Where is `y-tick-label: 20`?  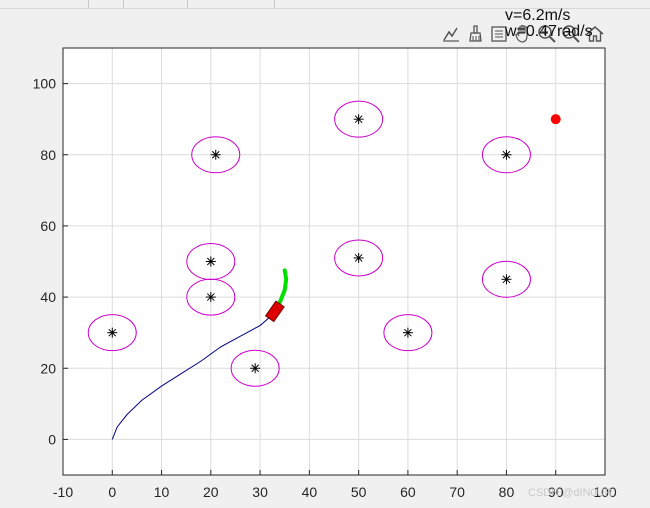
y-tick-label: 20 is located at coordinates (48, 368).